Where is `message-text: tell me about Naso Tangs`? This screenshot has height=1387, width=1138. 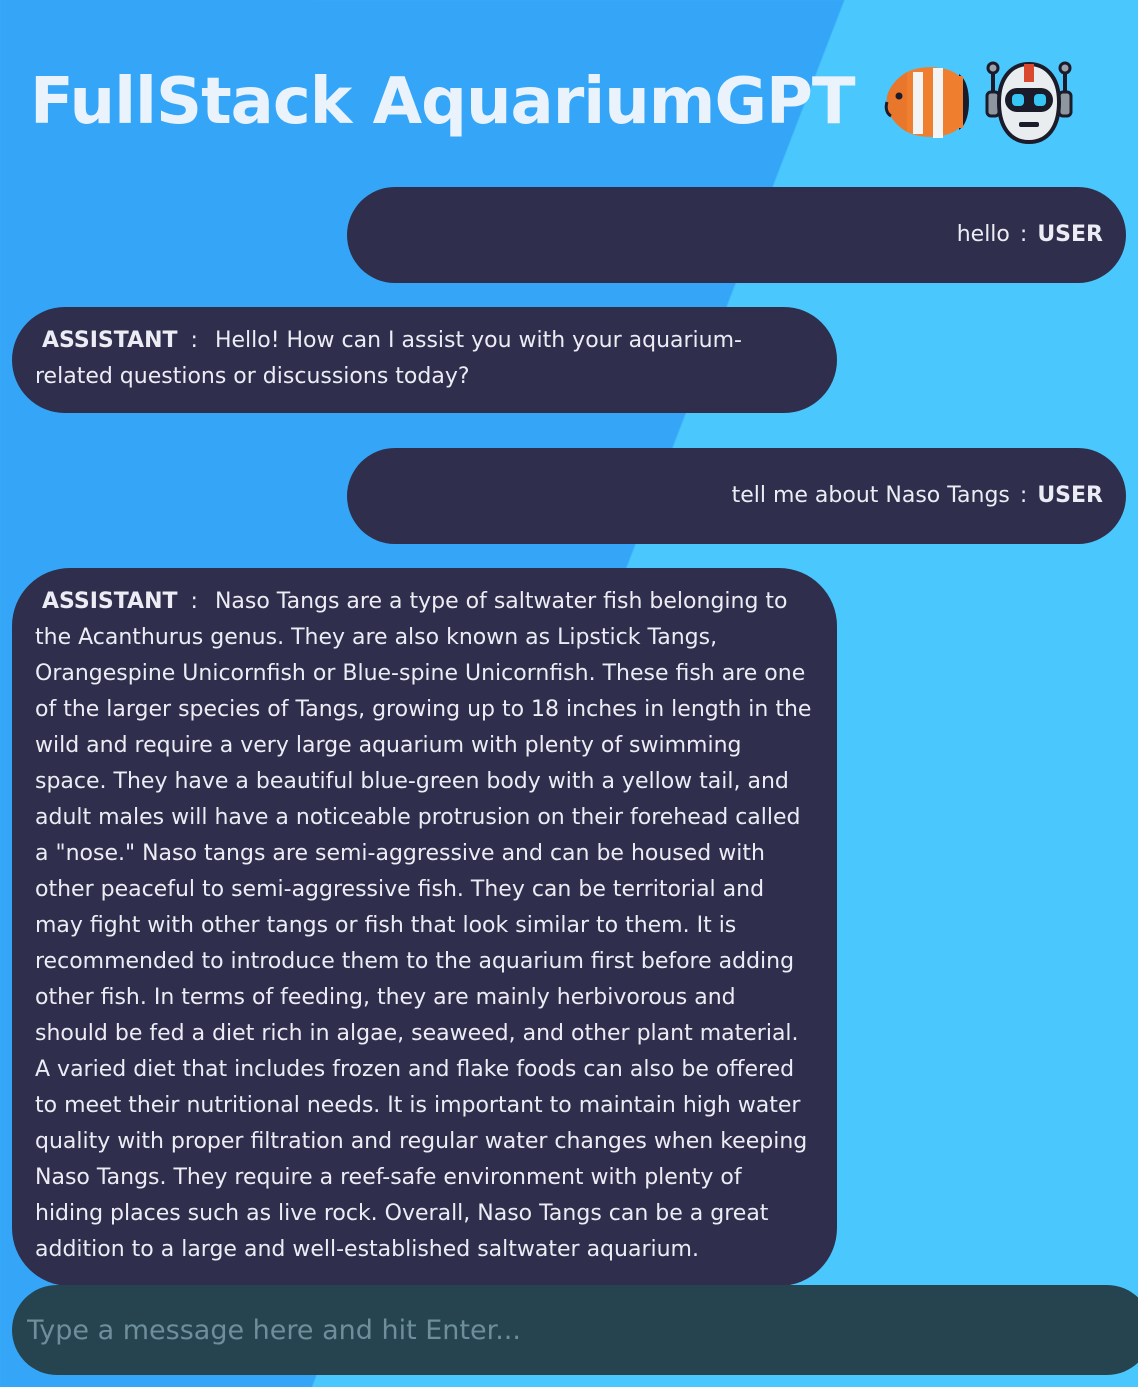
message-text: tell me about Naso Tangs is located at coordinates (870, 495).